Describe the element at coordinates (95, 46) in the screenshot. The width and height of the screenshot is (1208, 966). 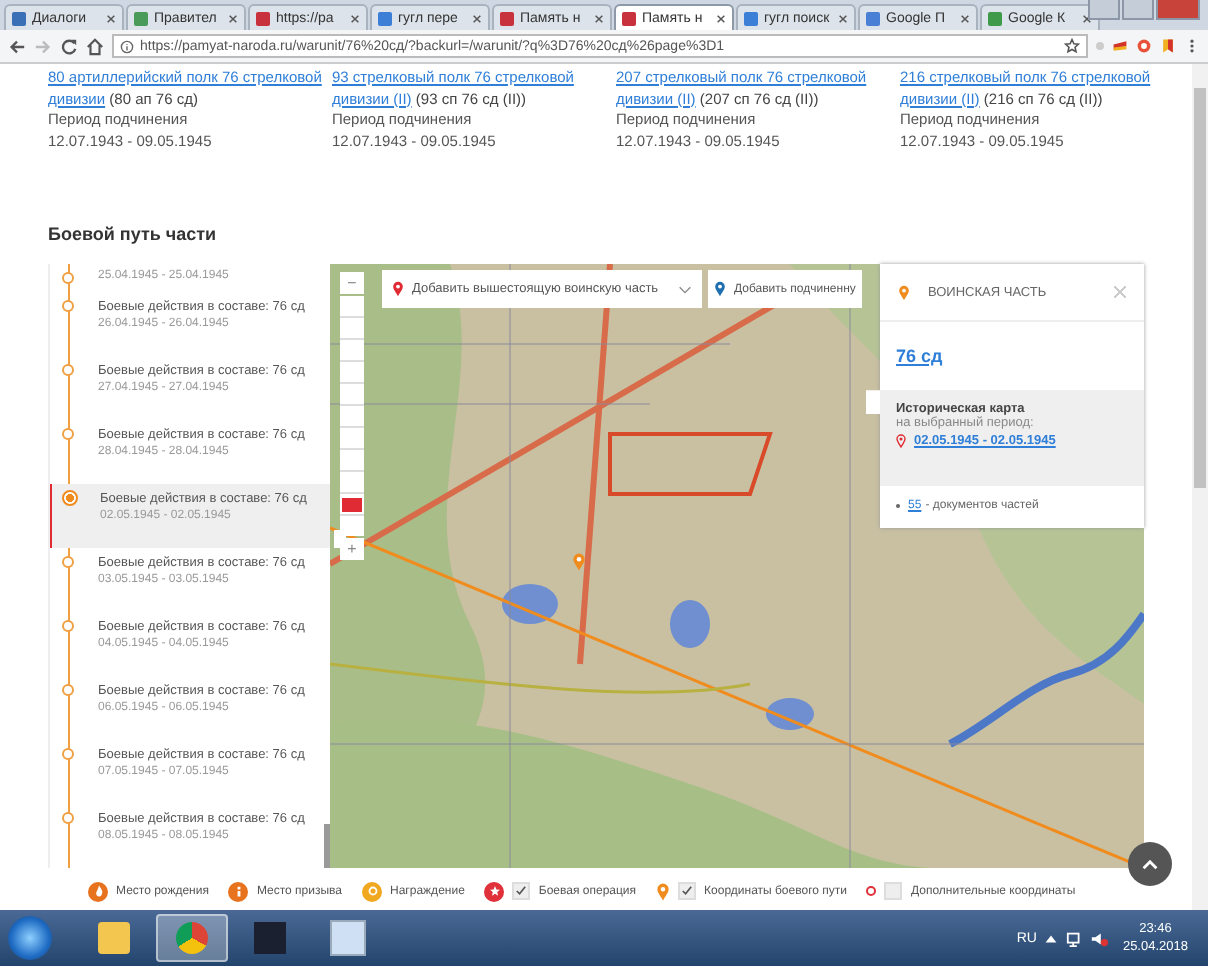
I see `home-icon` at that location.